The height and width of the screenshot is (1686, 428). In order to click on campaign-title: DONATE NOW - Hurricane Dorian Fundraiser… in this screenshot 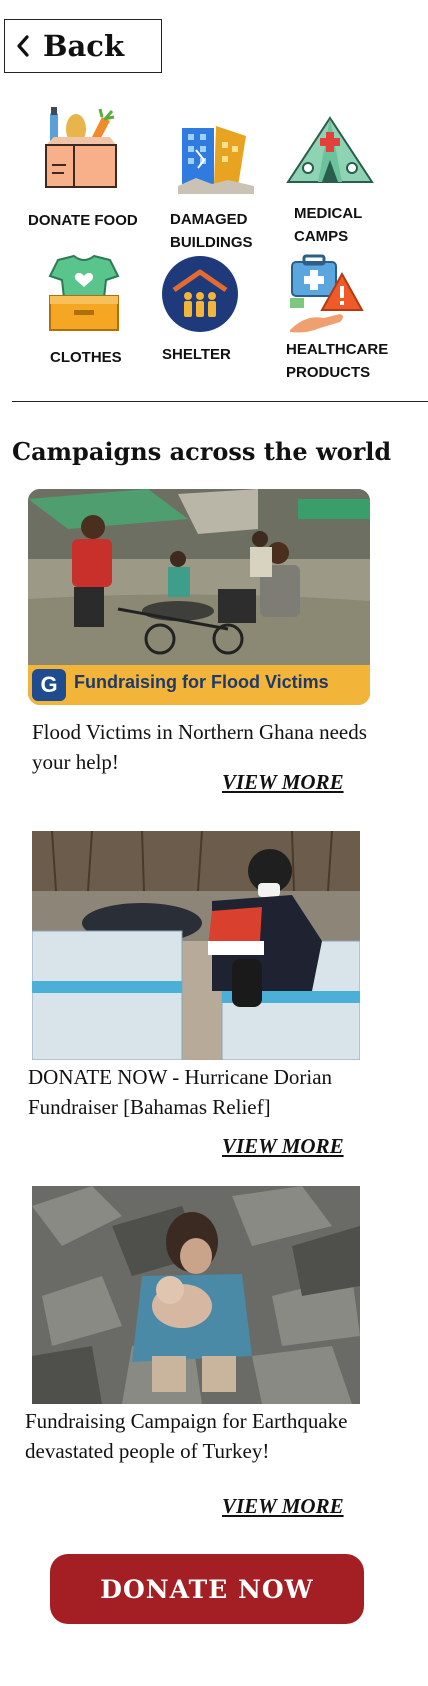, I will do `click(180, 1092)`.